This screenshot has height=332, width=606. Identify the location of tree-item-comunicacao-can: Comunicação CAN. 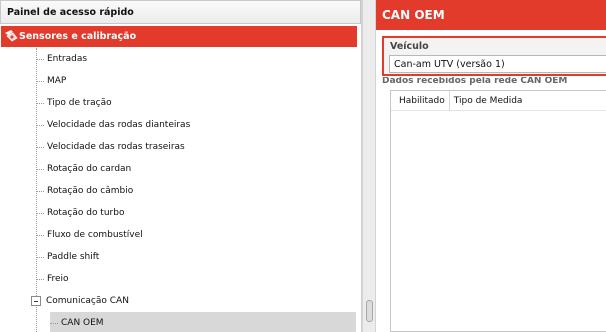
(205, 301).